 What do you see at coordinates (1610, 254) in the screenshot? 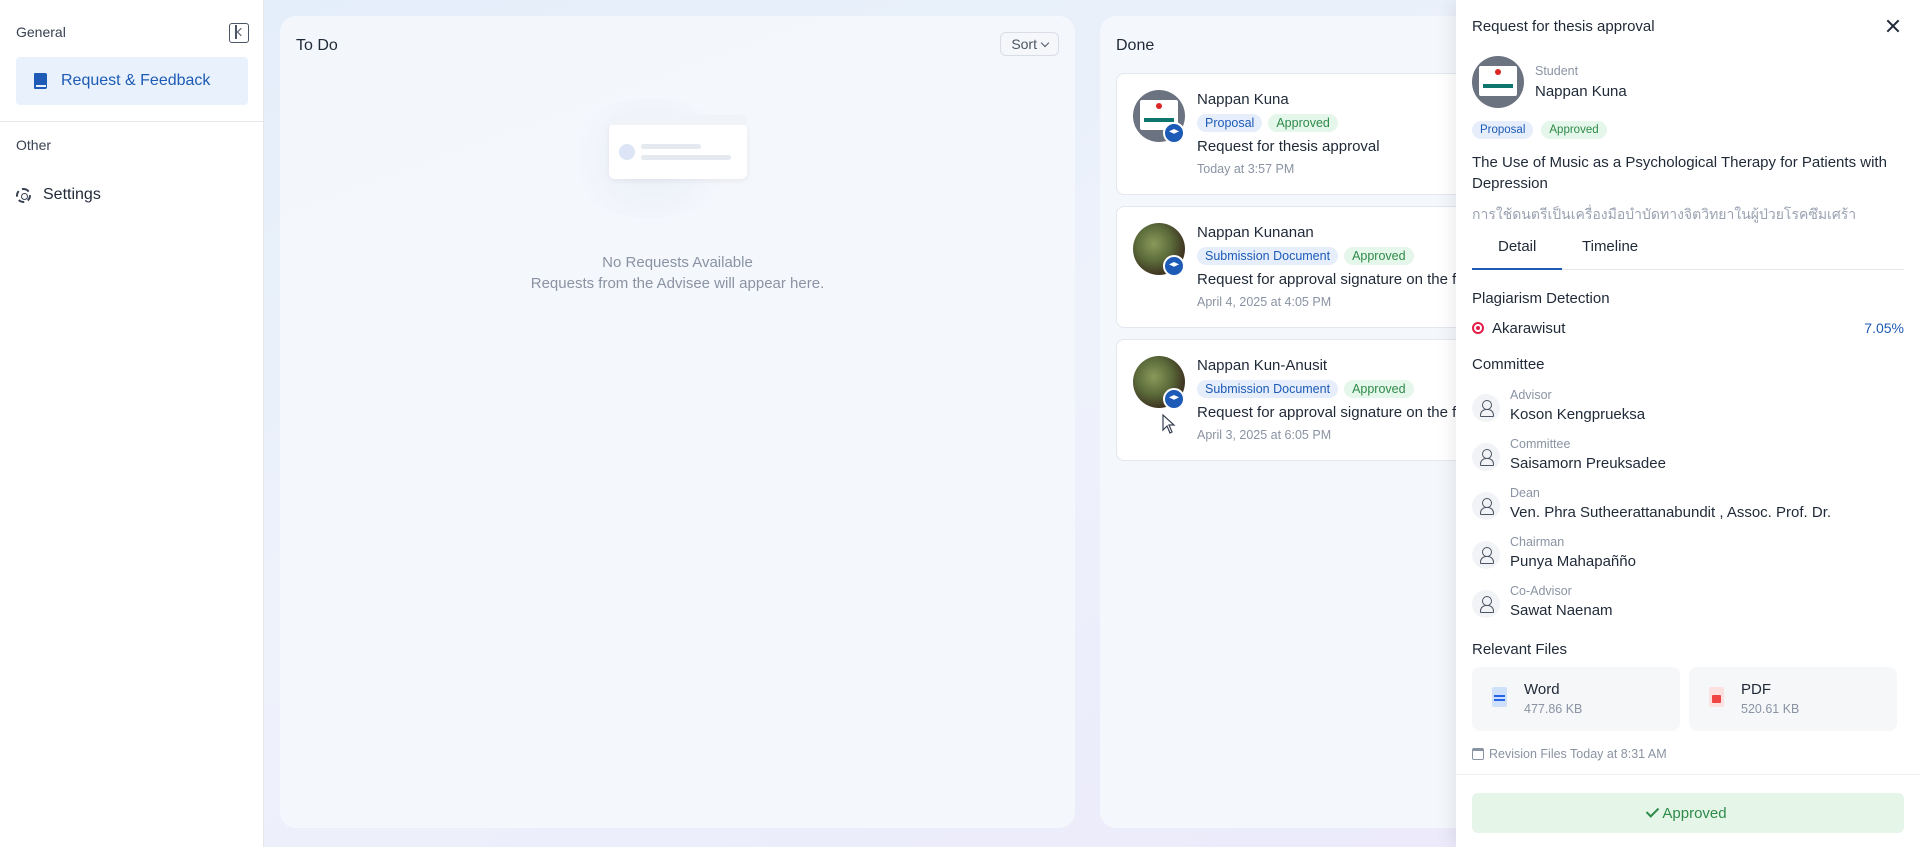
I see `tab-timeline: Timeline` at bounding box center [1610, 254].